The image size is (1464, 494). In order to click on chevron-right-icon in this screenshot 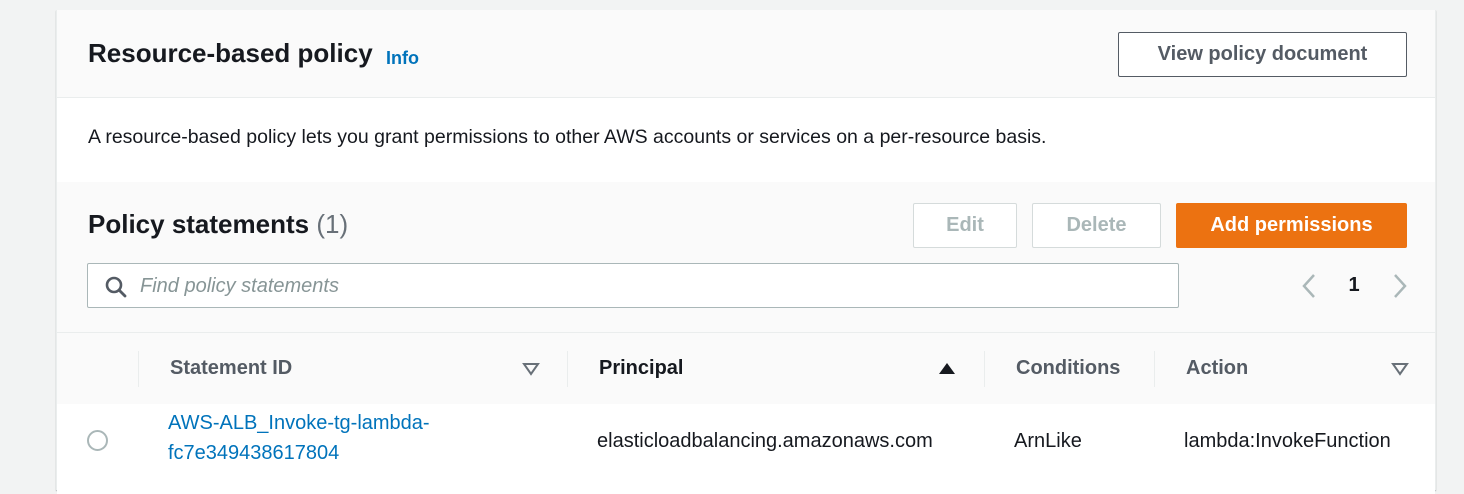, I will do `click(1400, 286)`.